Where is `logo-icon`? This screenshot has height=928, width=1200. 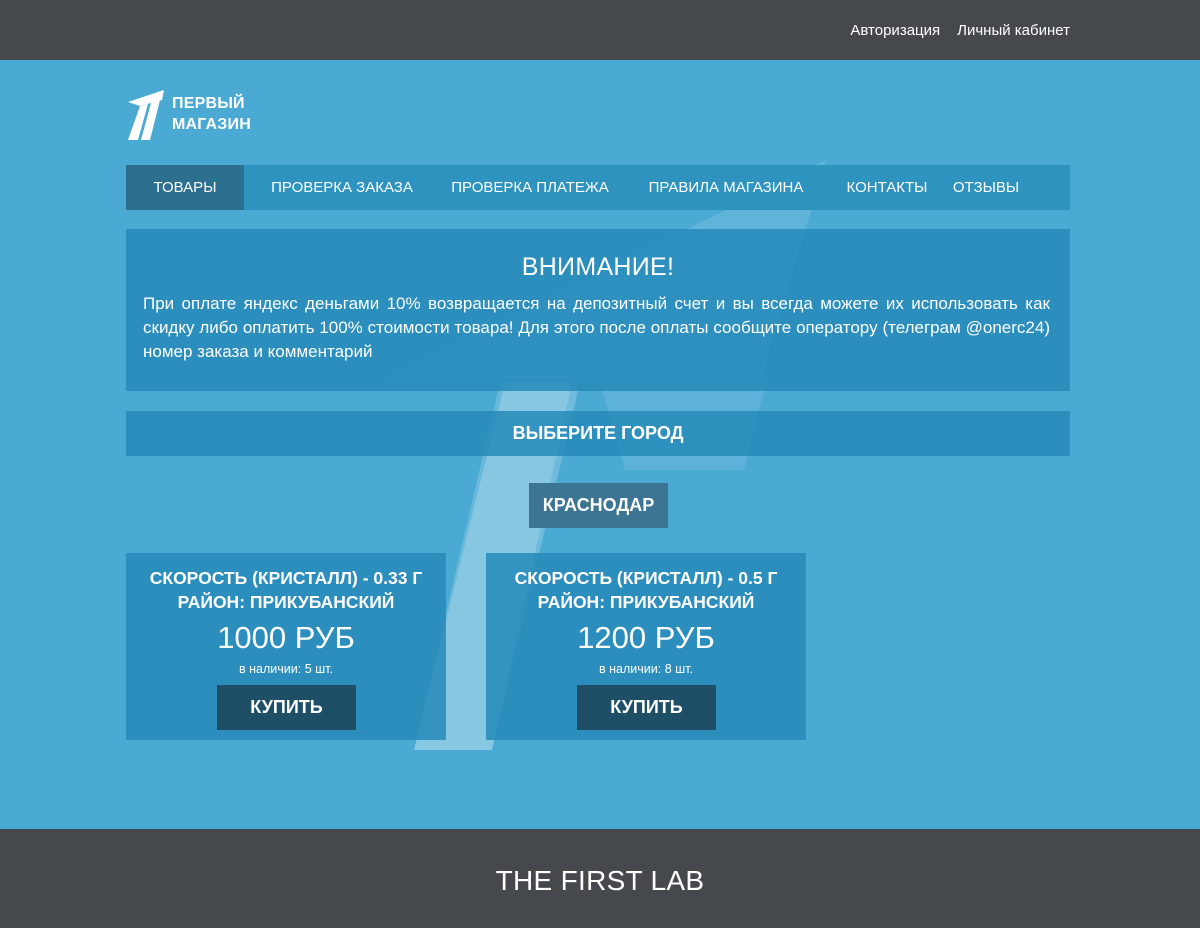
logo-icon is located at coordinates (146, 115).